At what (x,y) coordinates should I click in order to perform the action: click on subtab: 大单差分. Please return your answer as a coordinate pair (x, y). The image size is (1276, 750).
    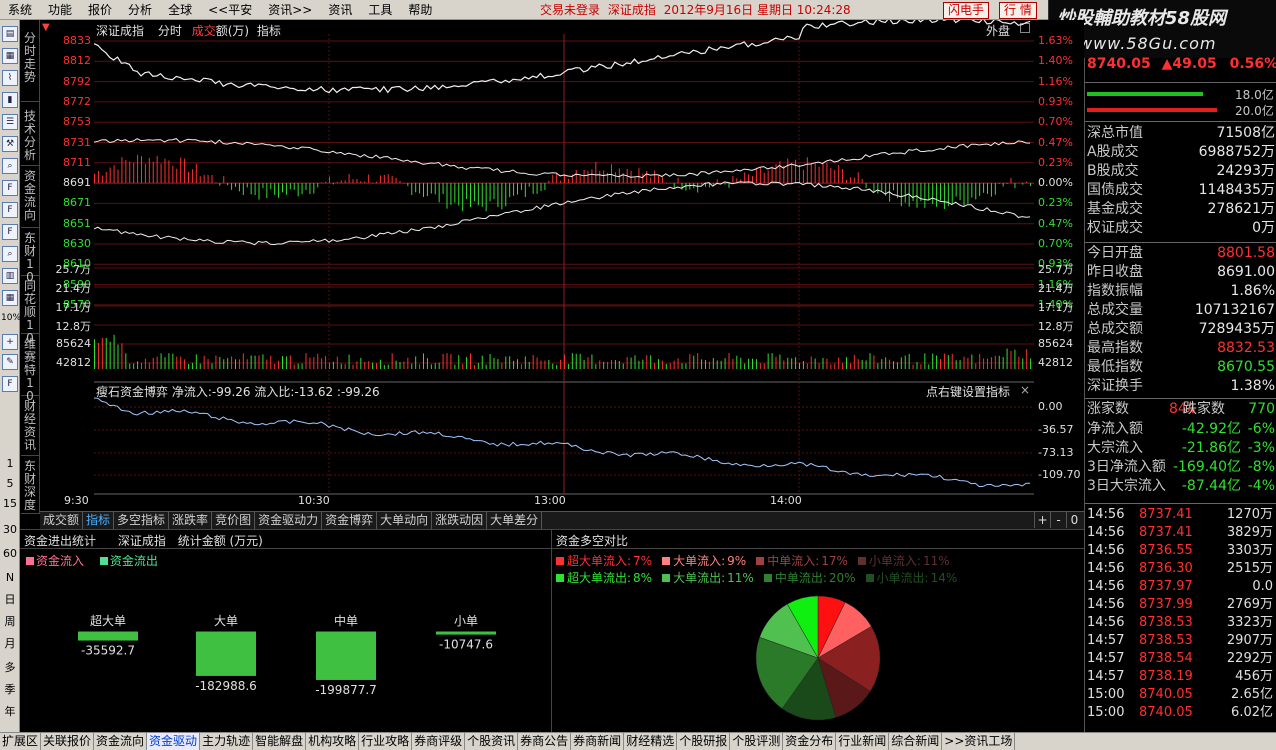
    Looking at the image, I should click on (515, 520).